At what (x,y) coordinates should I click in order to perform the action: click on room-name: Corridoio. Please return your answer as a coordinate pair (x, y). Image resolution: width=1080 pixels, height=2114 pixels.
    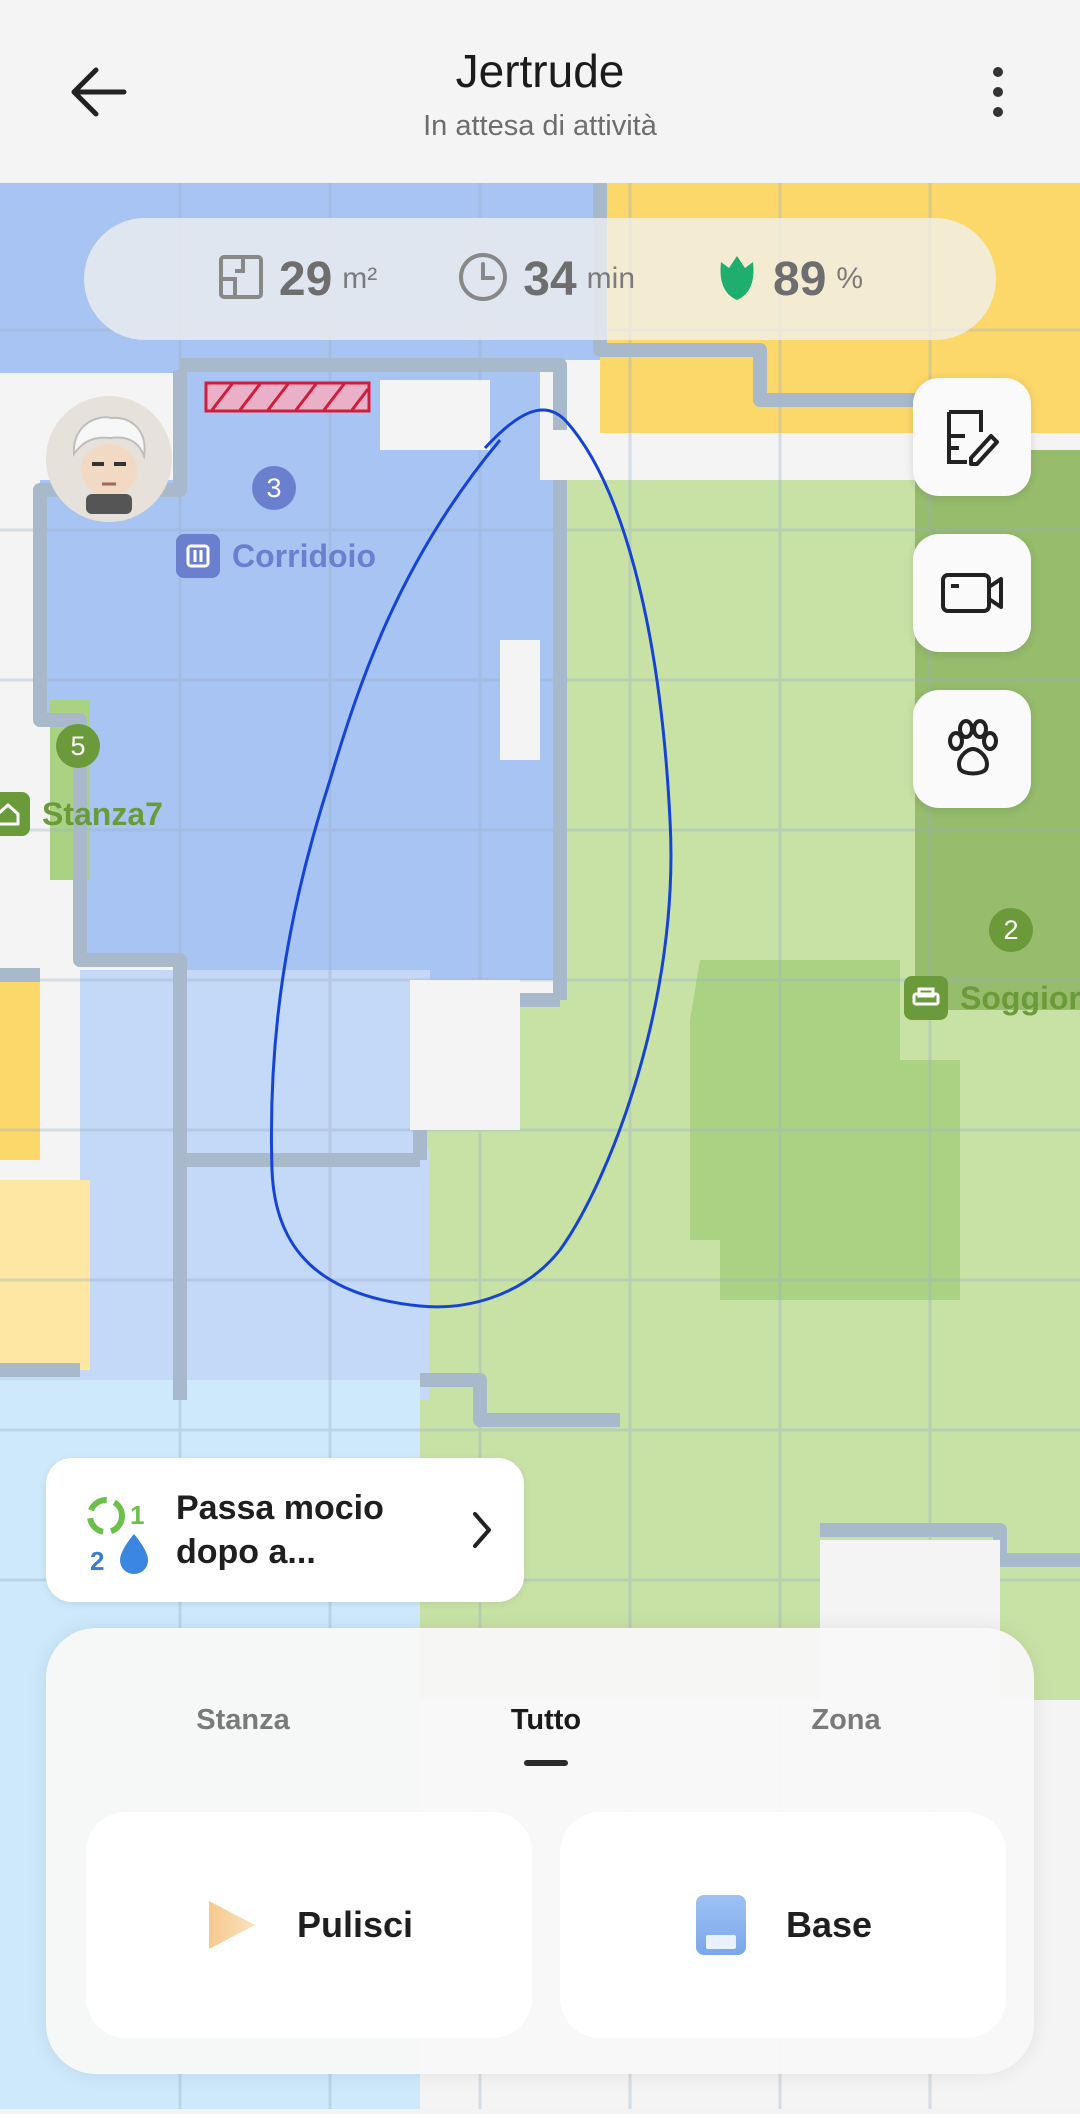
    Looking at the image, I should click on (304, 555).